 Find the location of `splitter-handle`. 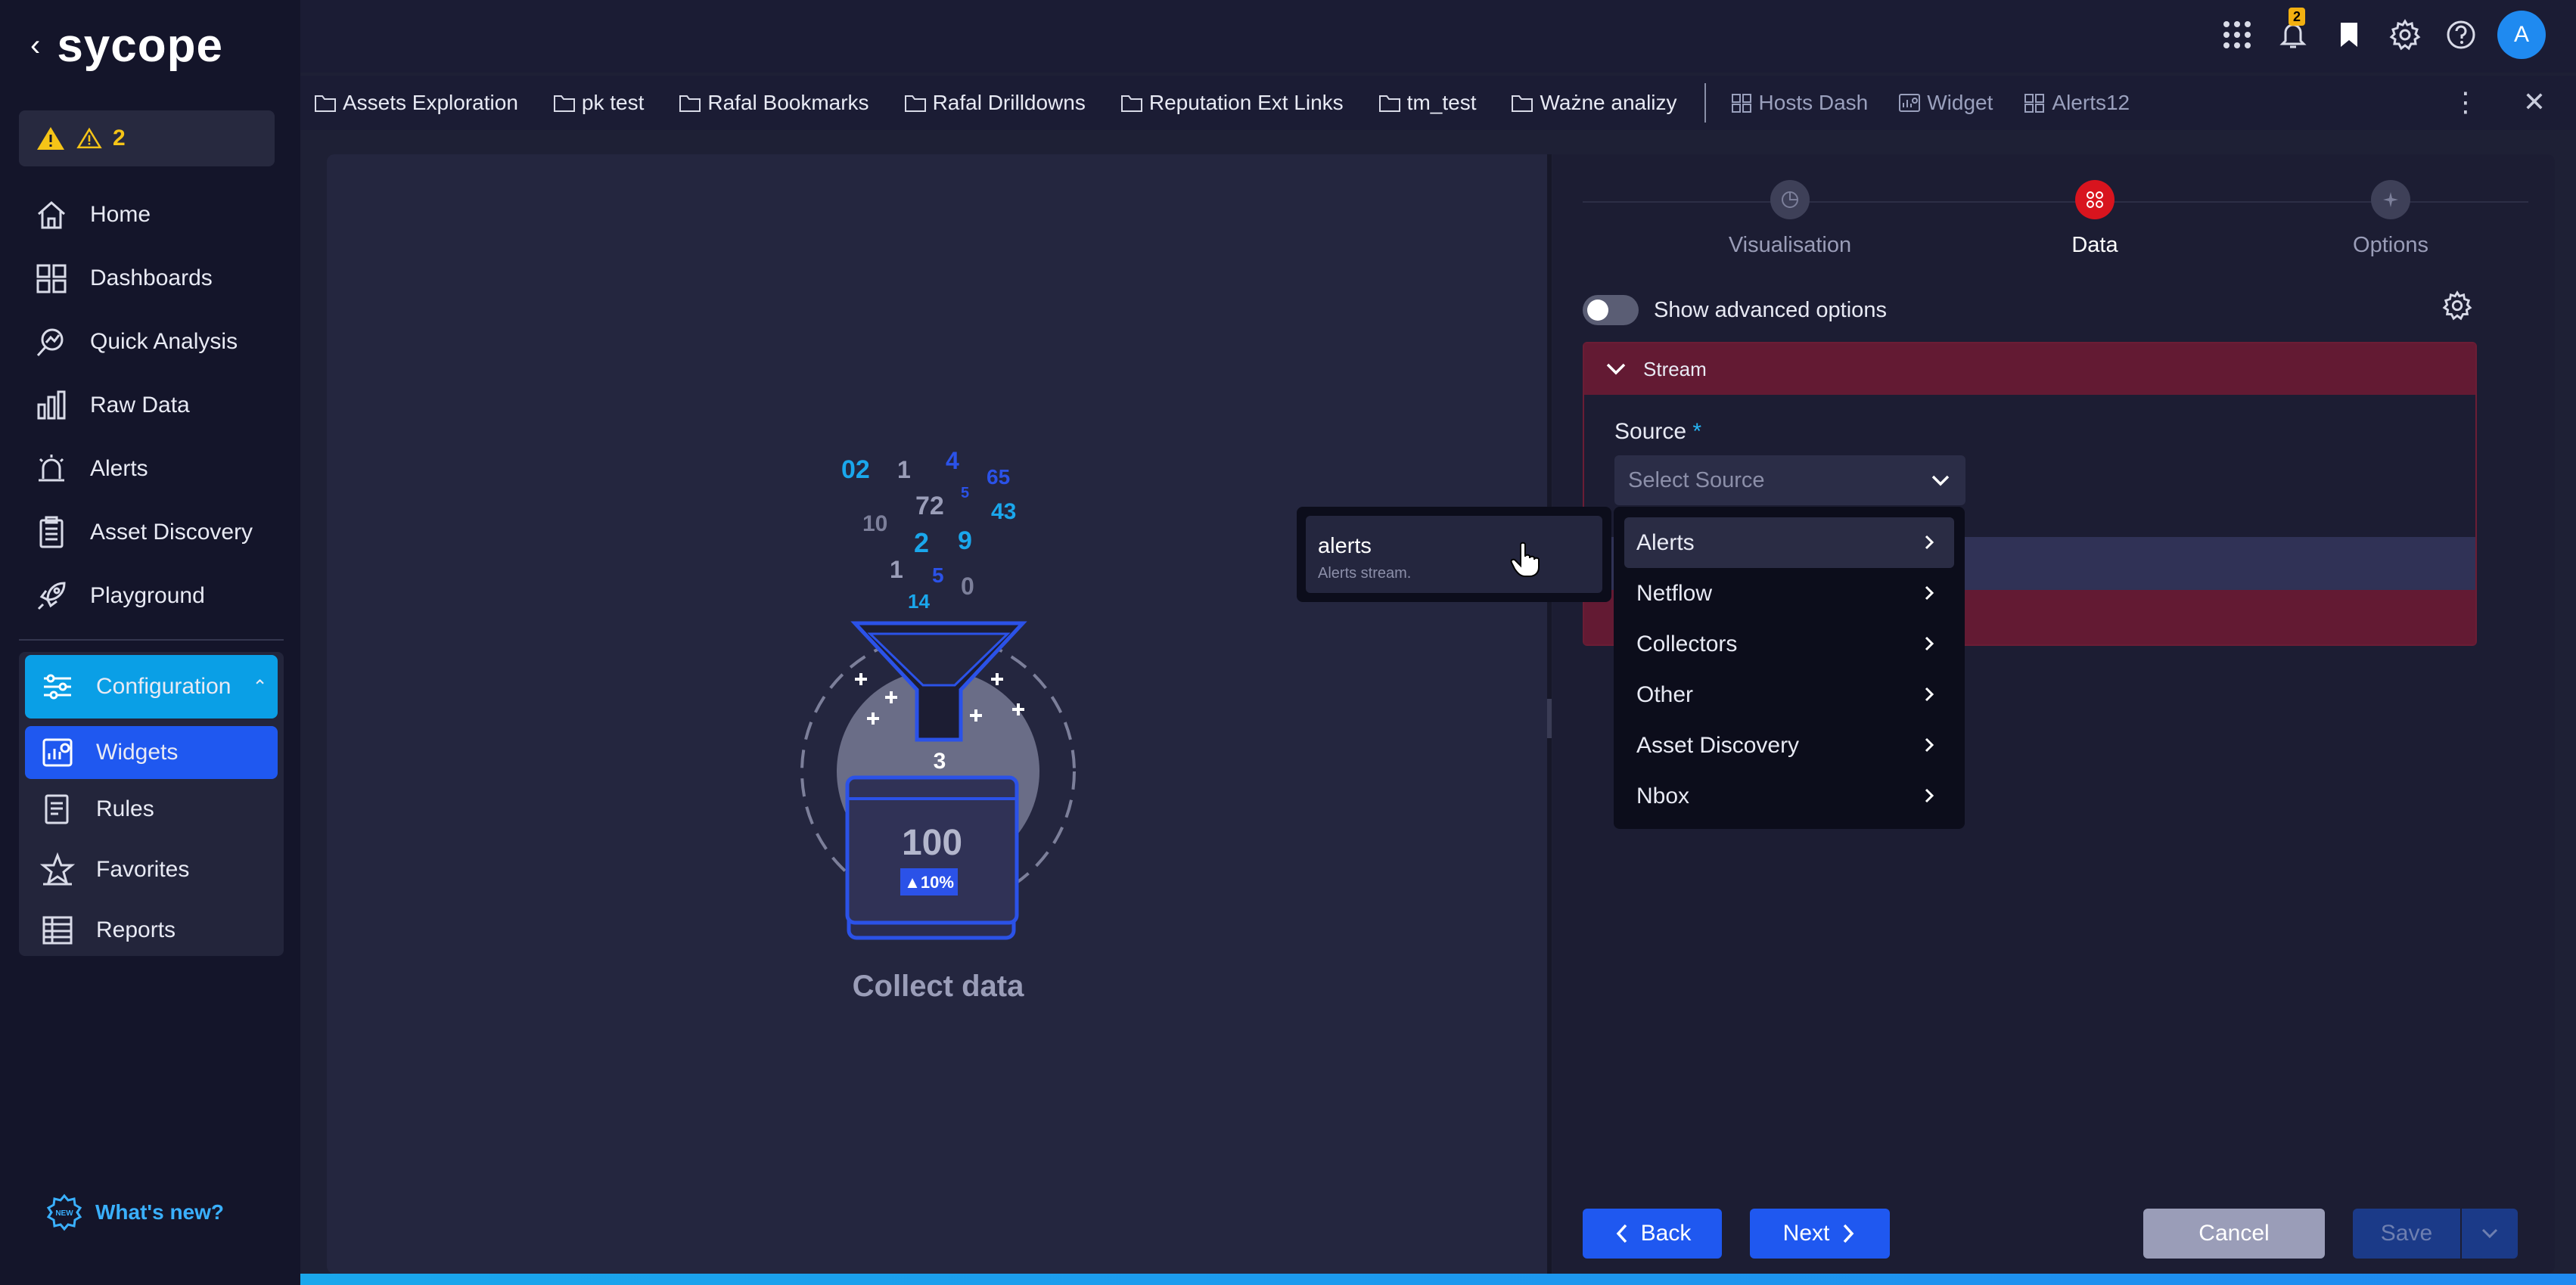

splitter-handle is located at coordinates (1549, 718).